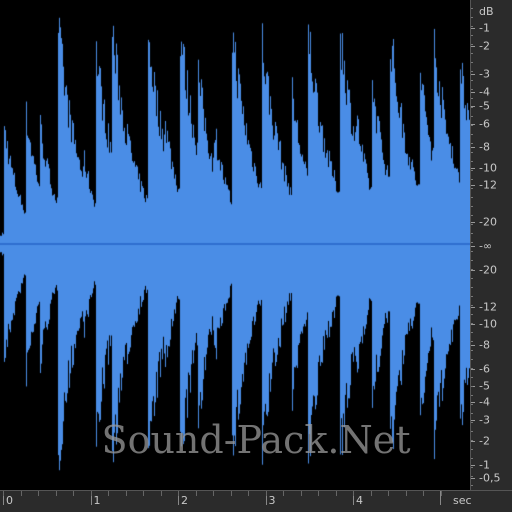 The width and height of the screenshot is (512, 512). What do you see at coordinates (484, 106) in the screenshot?
I see `db-tick-label: -5` at bounding box center [484, 106].